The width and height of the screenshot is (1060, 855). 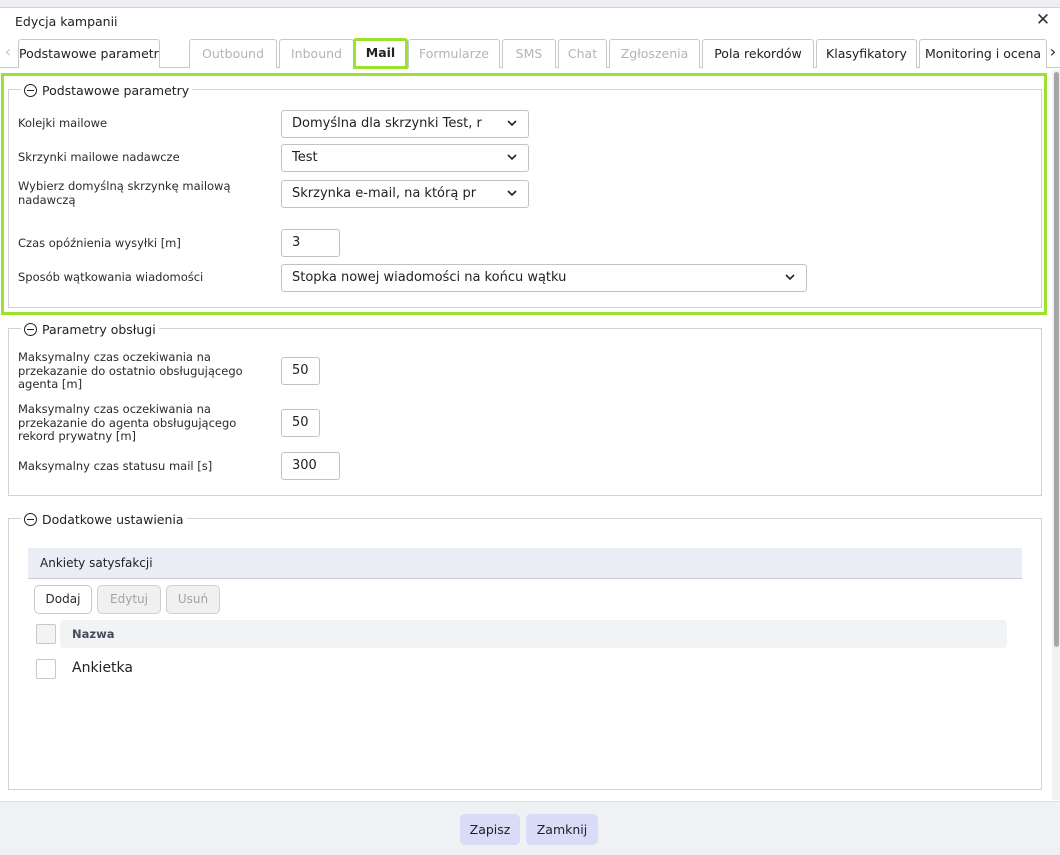 I want to click on add-button: Dodaj, so click(x=63, y=599).